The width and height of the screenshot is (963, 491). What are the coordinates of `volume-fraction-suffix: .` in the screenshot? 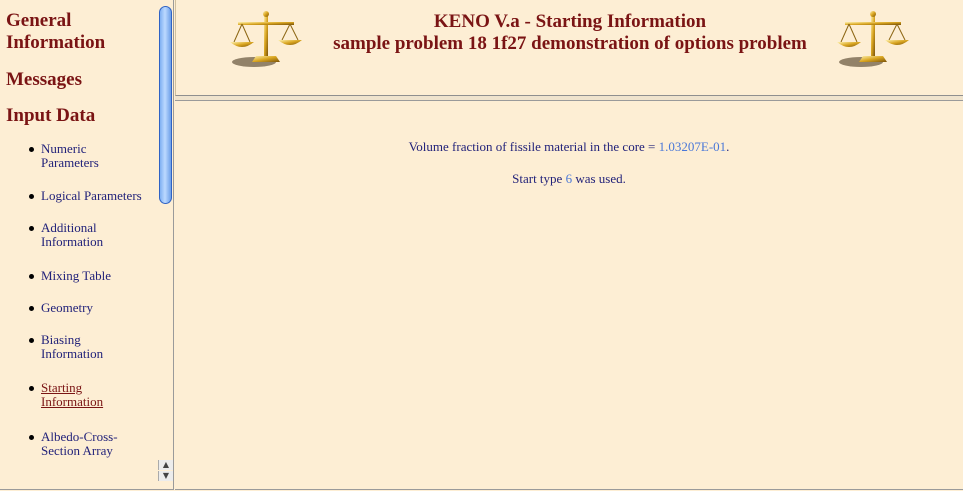 It's located at (728, 146).